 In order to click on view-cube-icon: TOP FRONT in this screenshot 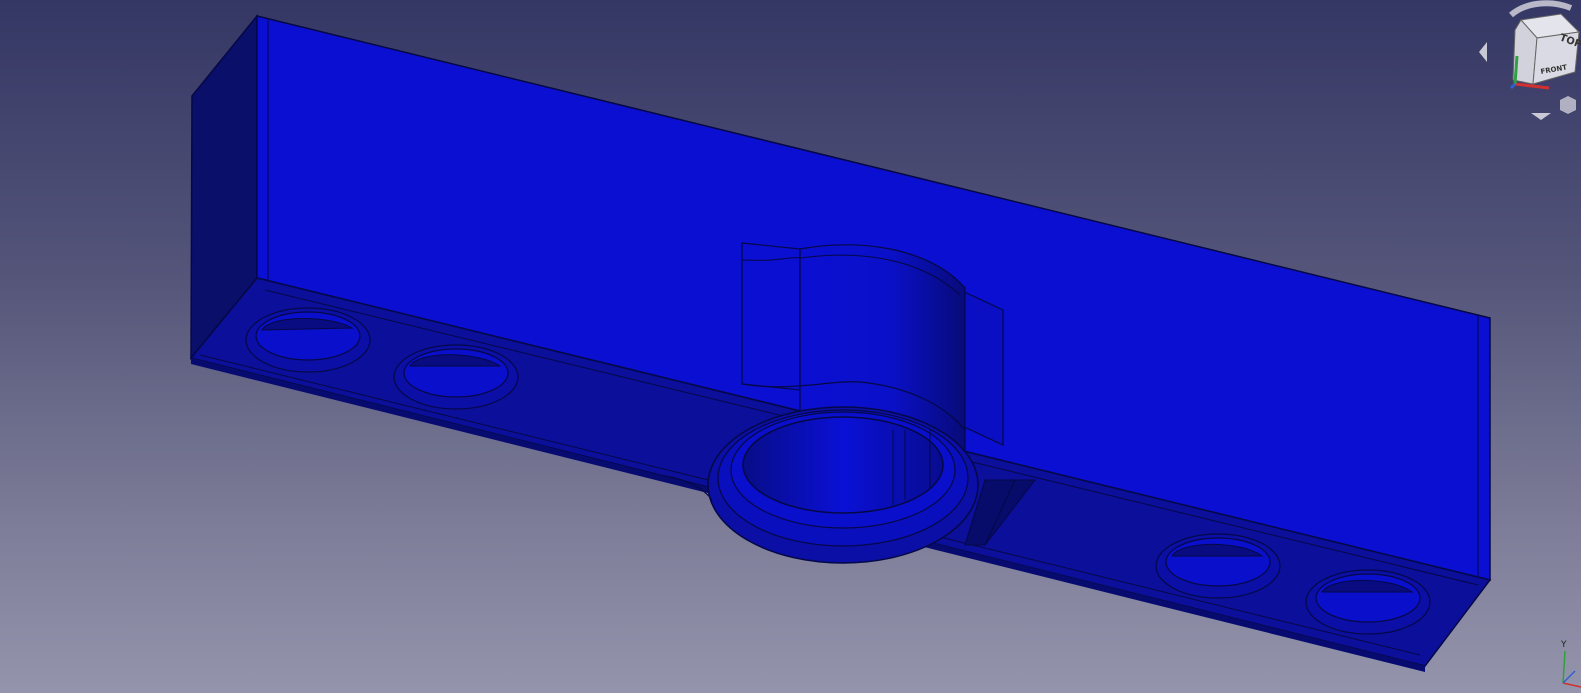, I will do `click(1526, 62)`.